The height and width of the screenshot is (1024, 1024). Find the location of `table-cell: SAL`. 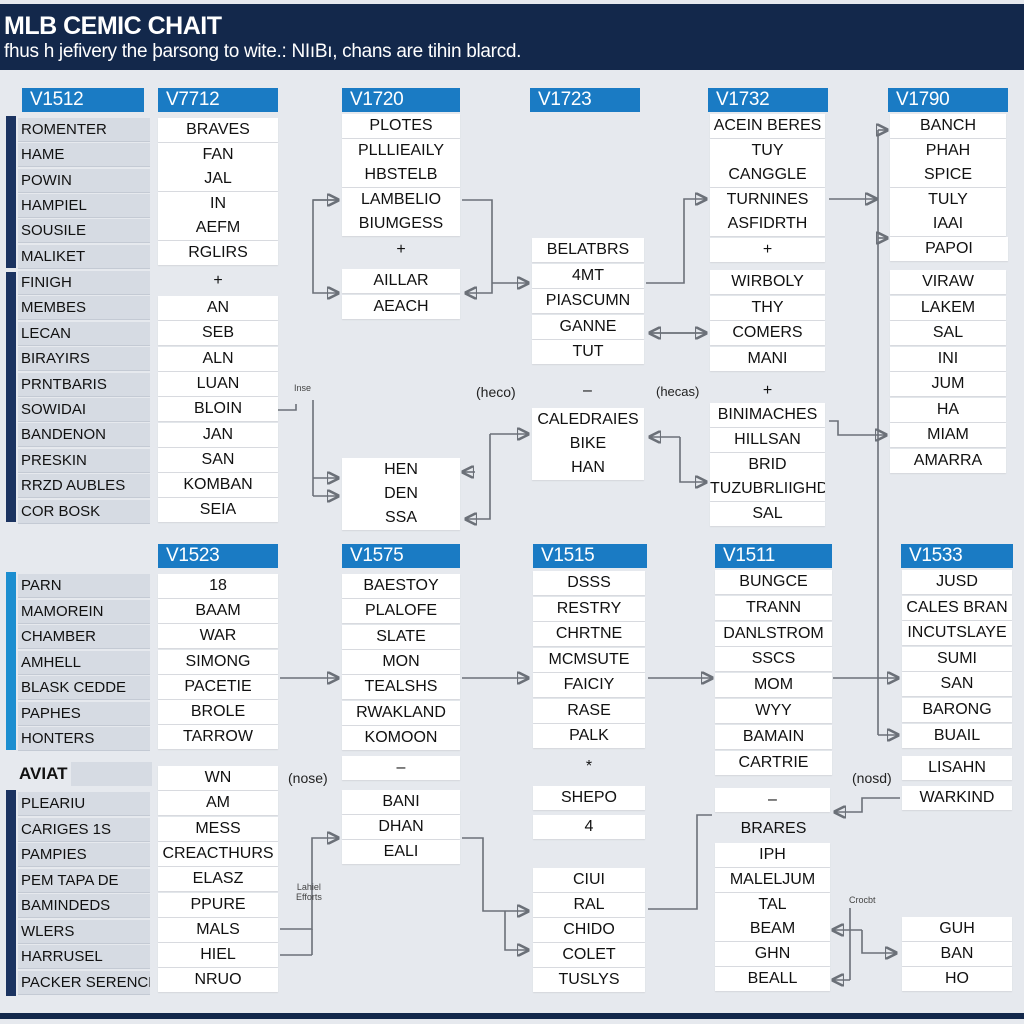

table-cell: SAL is located at coordinates (948, 333).